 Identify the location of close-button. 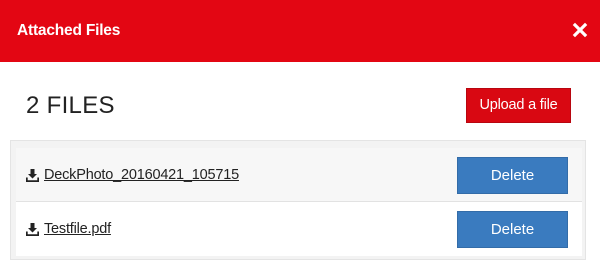
(580, 30).